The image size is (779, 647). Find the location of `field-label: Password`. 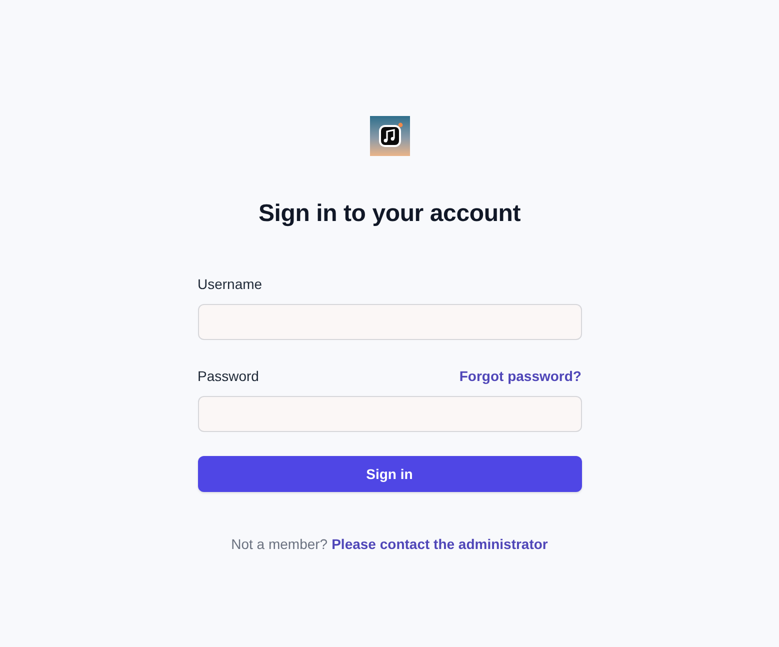

field-label: Password is located at coordinates (228, 376).